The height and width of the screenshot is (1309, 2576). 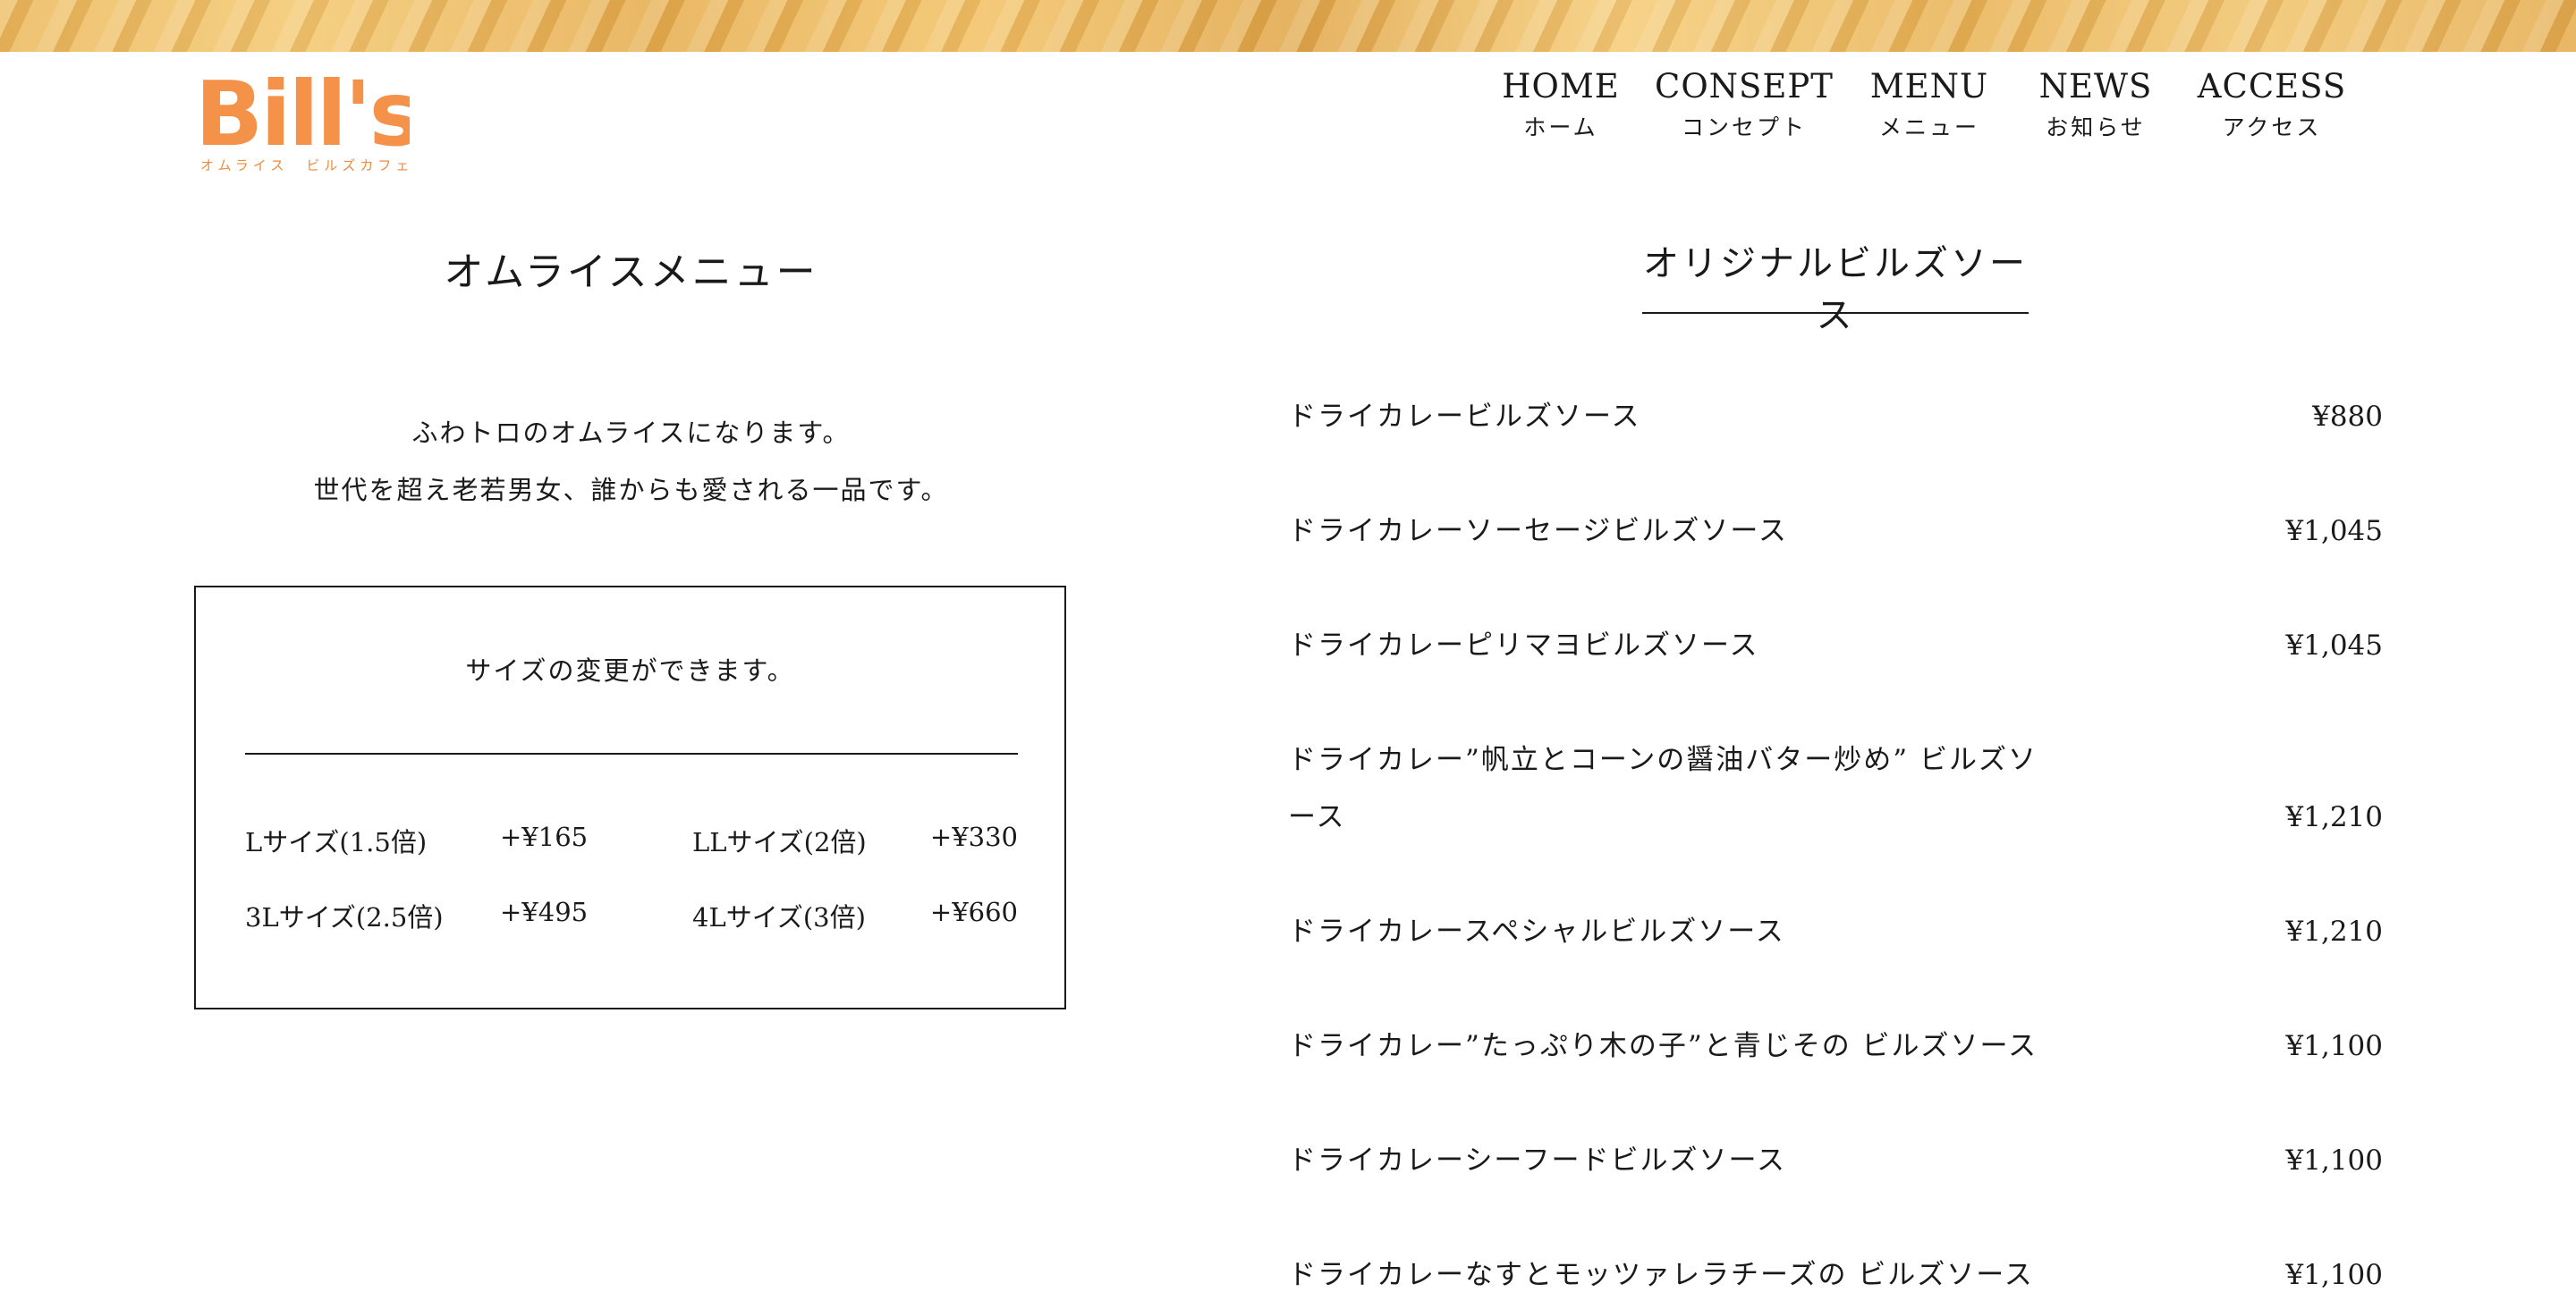 What do you see at coordinates (1929, 86) in the screenshot?
I see `nav-menu-label: MENU` at bounding box center [1929, 86].